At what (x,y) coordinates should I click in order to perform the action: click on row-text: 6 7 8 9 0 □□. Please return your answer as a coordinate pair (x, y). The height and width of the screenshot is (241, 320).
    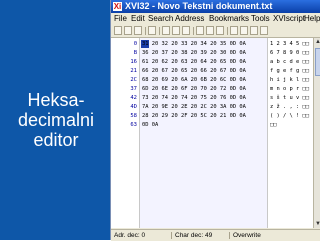
    Looking at the image, I should click on (289, 53).